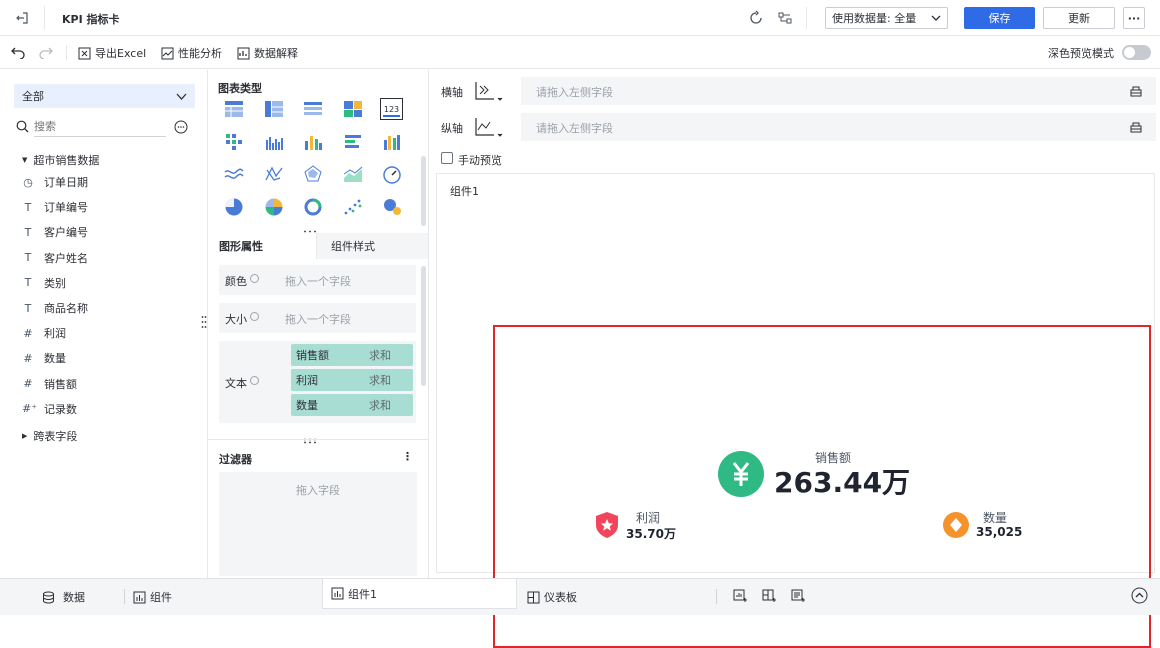 The height and width of the screenshot is (648, 1160). What do you see at coordinates (25, 160) in the screenshot?
I see `caret-down-icon: ▼` at bounding box center [25, 160].